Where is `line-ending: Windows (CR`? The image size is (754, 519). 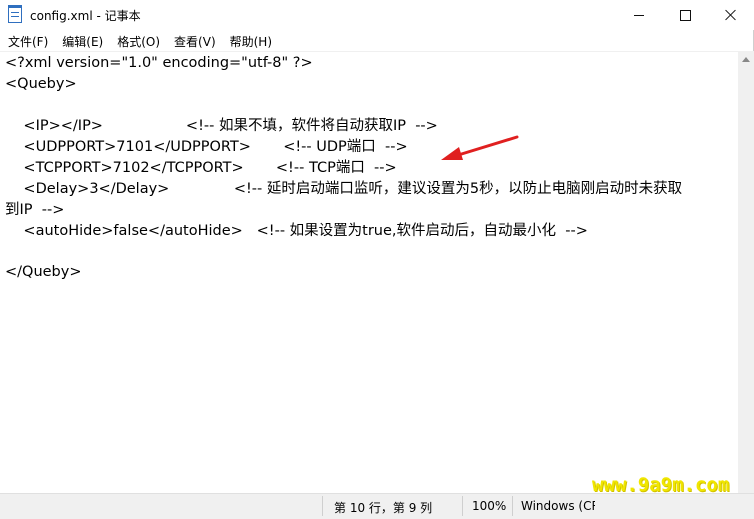 line-ending: Windows (CR is located at coordinates (558, 506).